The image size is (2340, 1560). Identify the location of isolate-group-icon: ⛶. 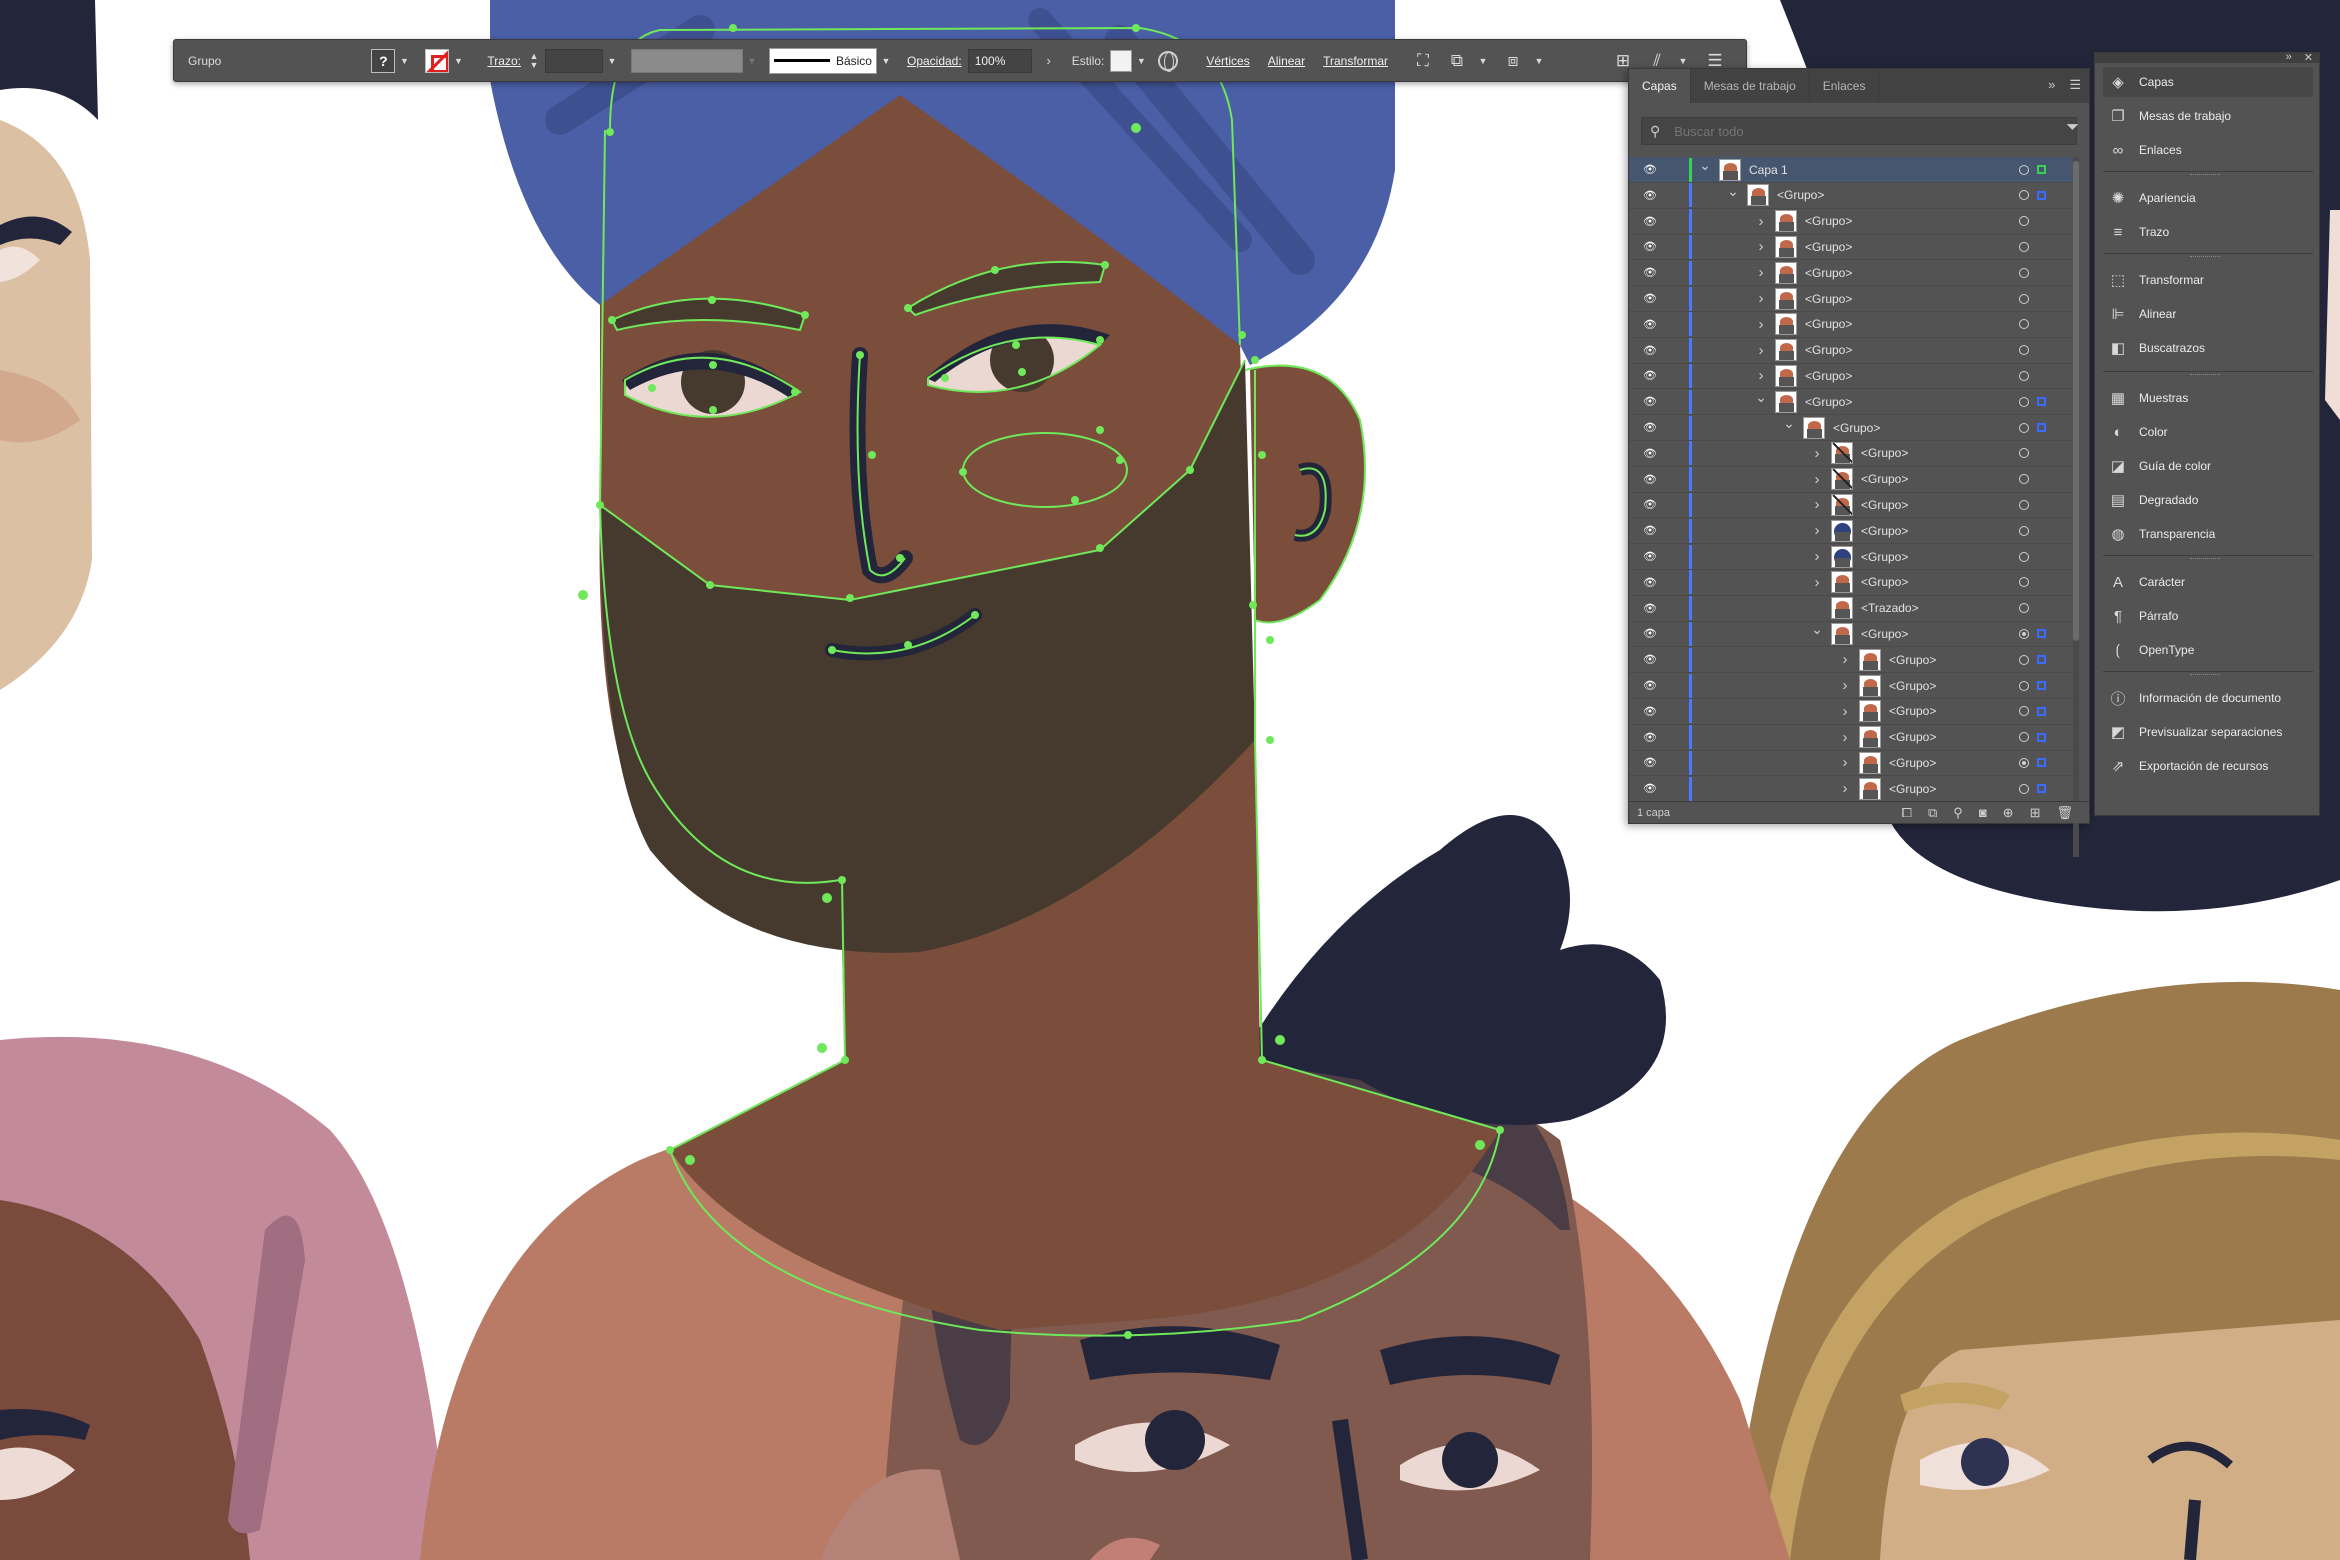
(1423, 61).